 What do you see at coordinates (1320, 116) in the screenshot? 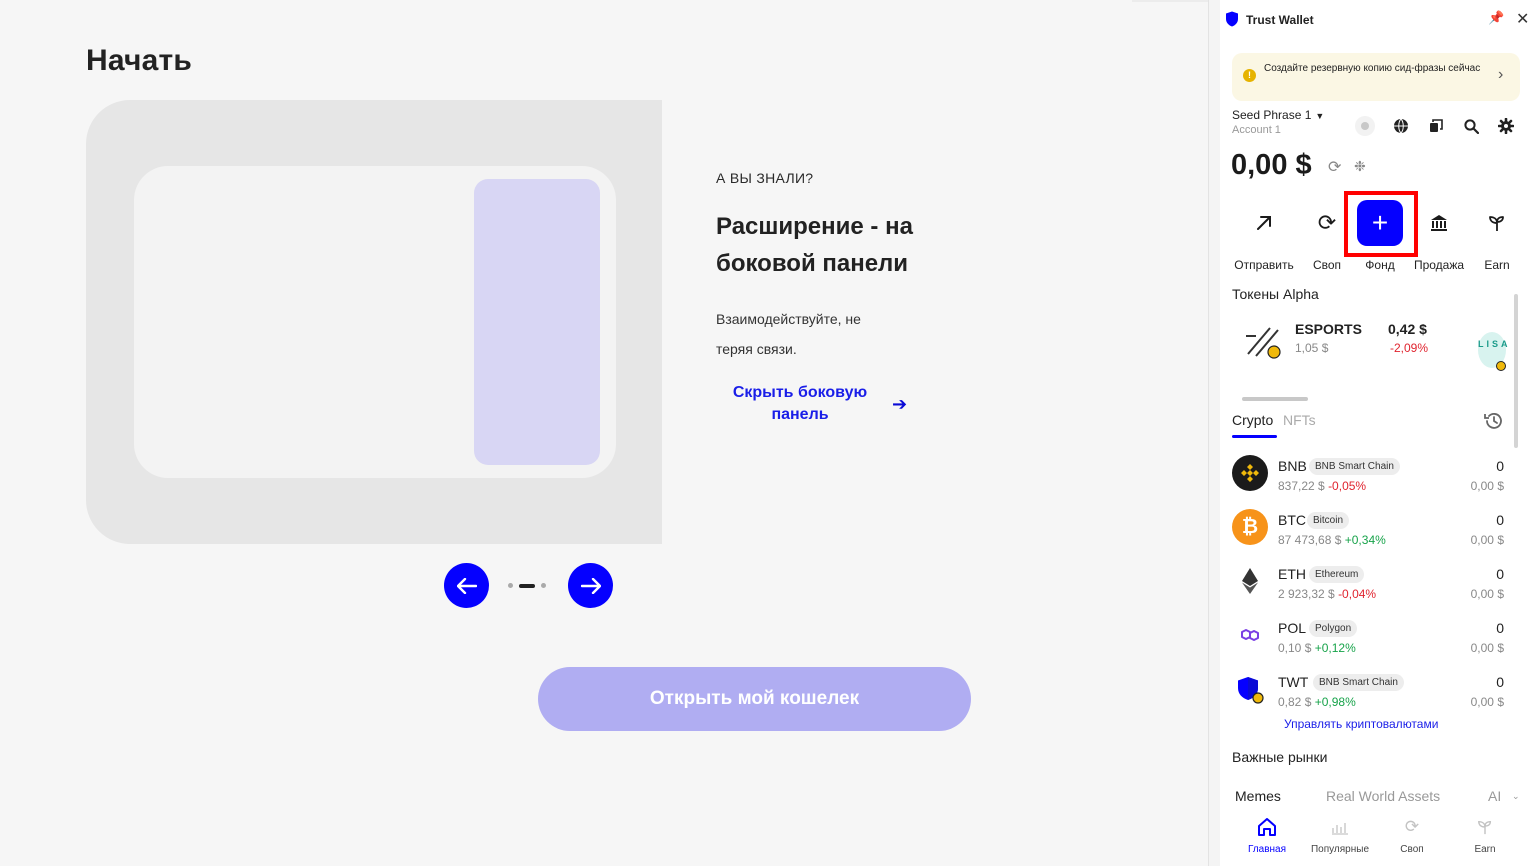
I see `caret-down-icon: ▼` at bounding box center [1320, 116].